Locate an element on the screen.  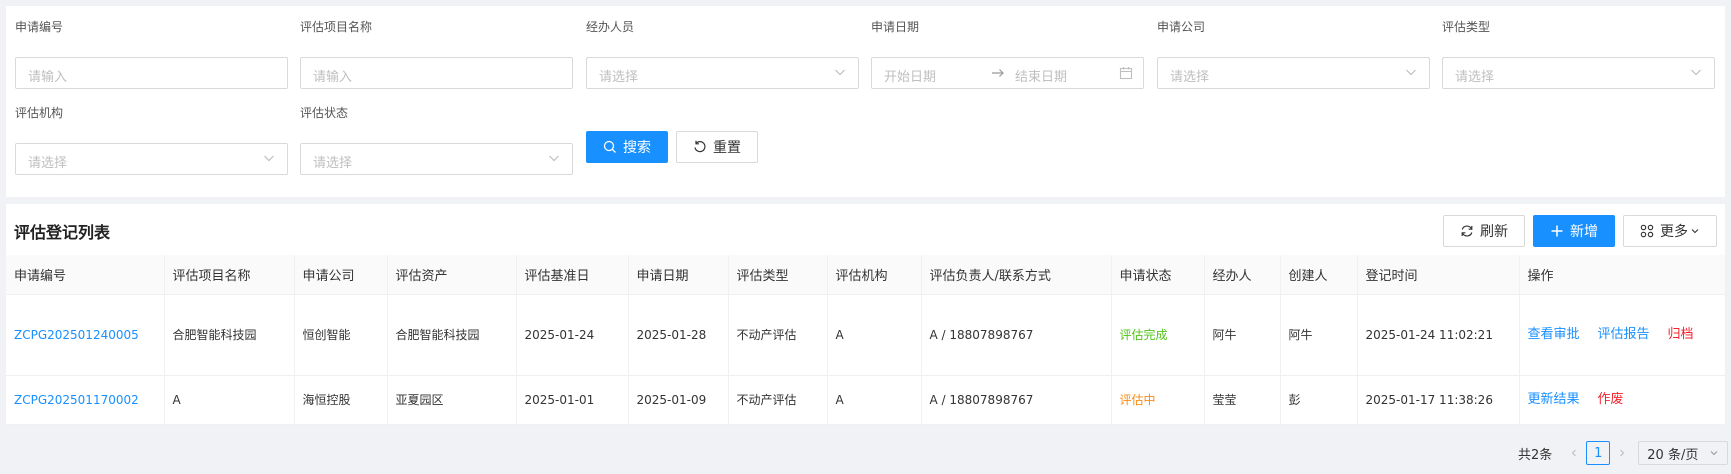
eval-report-link: 评估报告 is located at coordinates (1624, 335).